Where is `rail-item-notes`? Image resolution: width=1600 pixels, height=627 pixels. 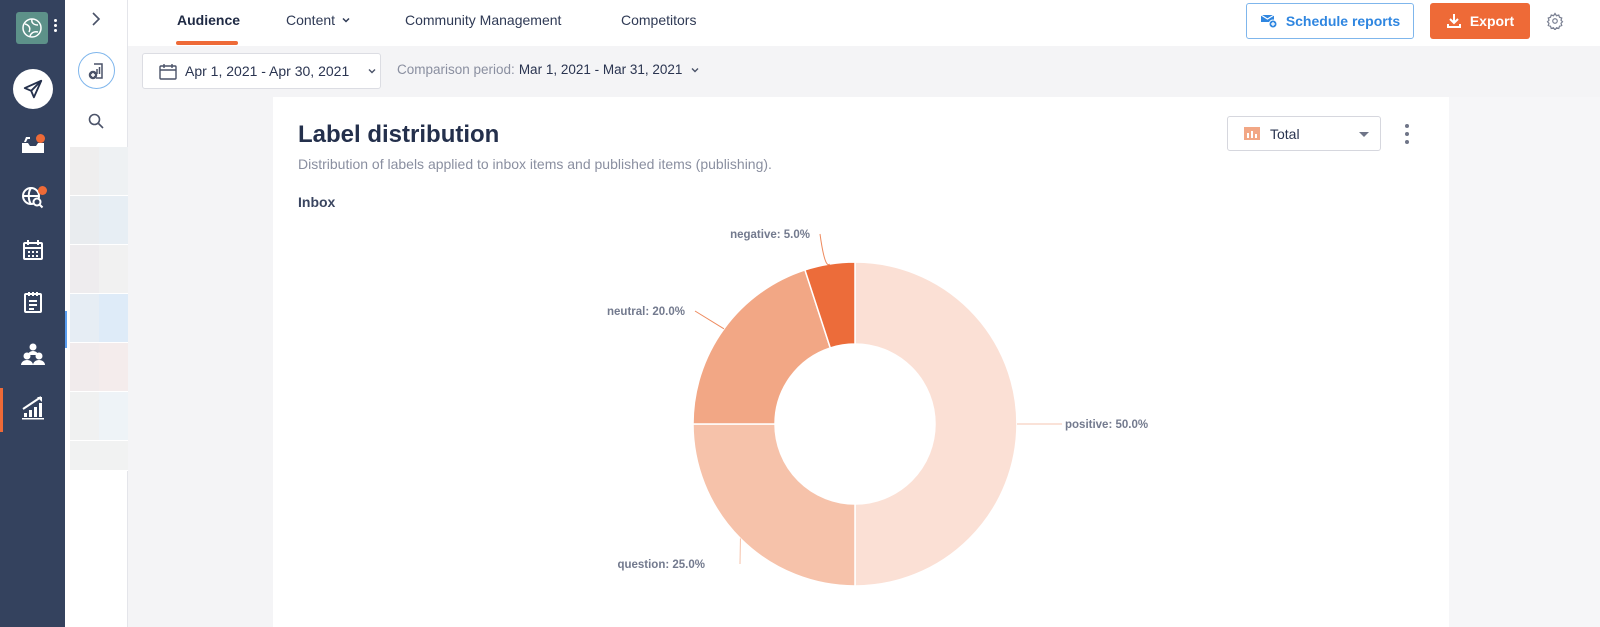 rail-item-notes is located at coordinates (32, 302).